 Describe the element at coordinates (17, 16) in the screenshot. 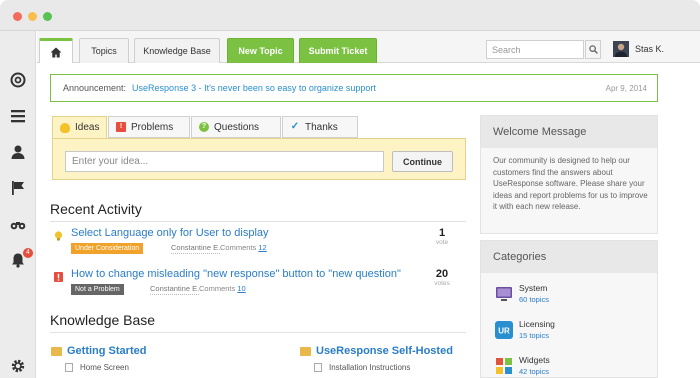

I see `close-window-button` at that location.